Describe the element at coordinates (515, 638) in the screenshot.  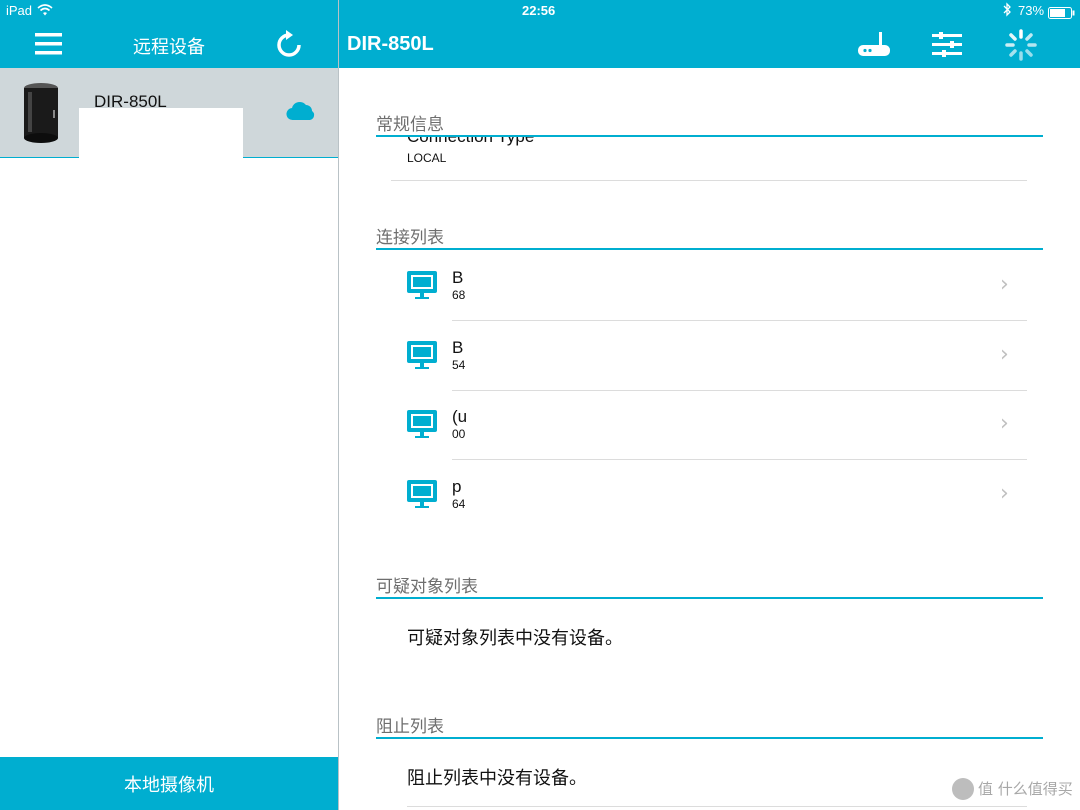
I see `suspicious-empty-message: 可疑对象列表中没有设备。` at that location.